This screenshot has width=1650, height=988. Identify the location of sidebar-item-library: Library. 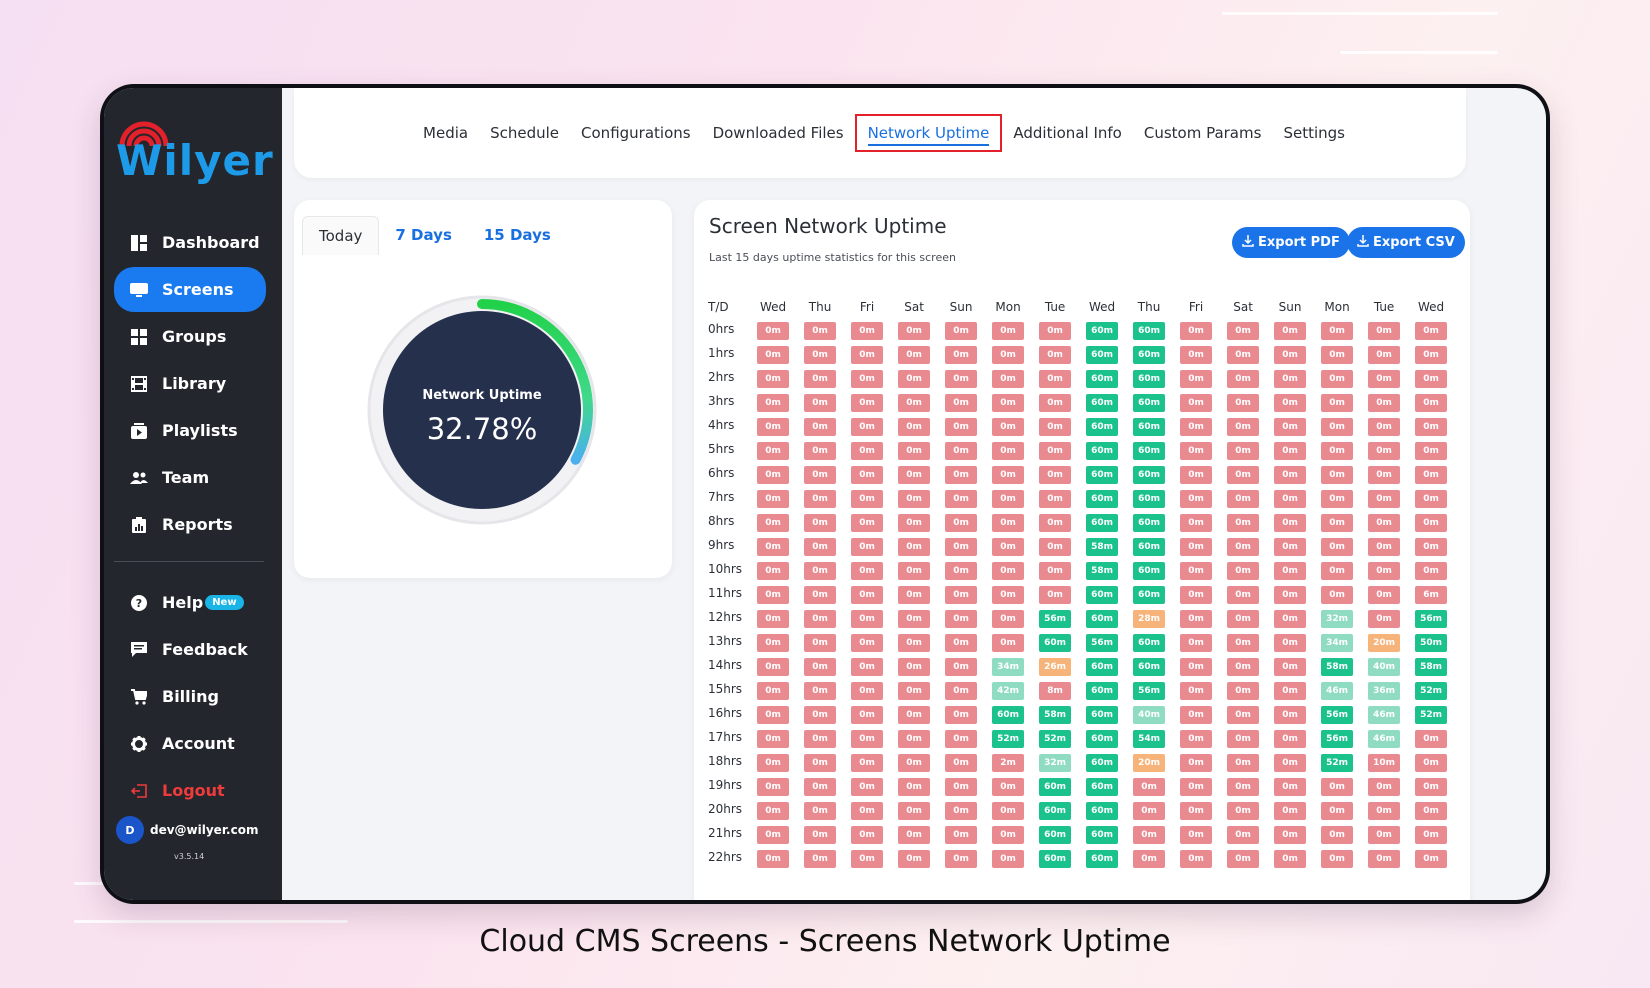
(190, 383).